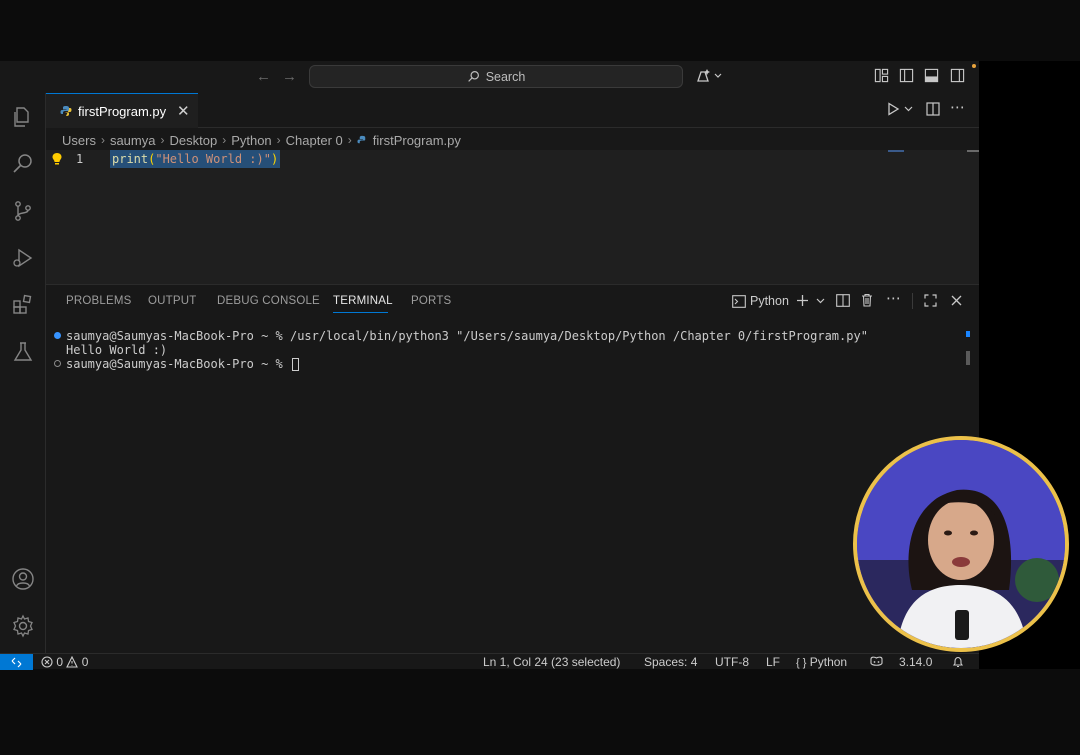 The width and height of the screenshot is (1080, 755). Describe the element at coordinates (193, 140) in the screenshot. I see `breadcrumb-desktop: Desktop` at that location.